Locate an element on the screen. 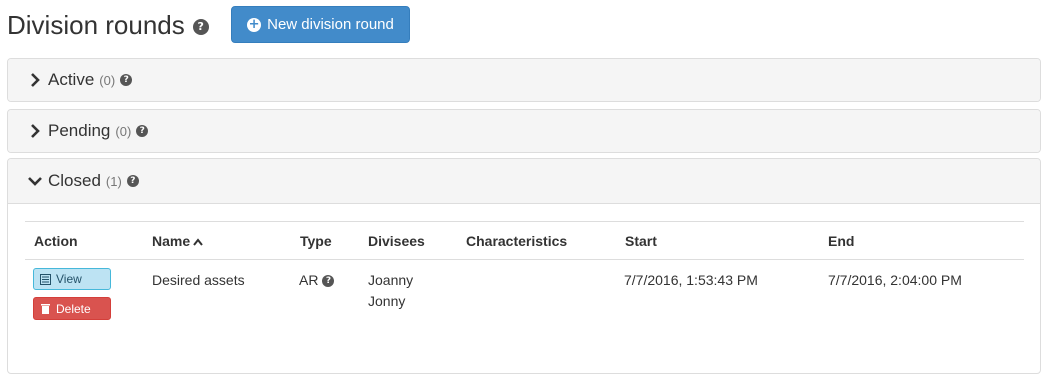 This screenshot has width=1047, height=382. panel-active-heading: Active (0) ? is located at coordinates (524, 80).